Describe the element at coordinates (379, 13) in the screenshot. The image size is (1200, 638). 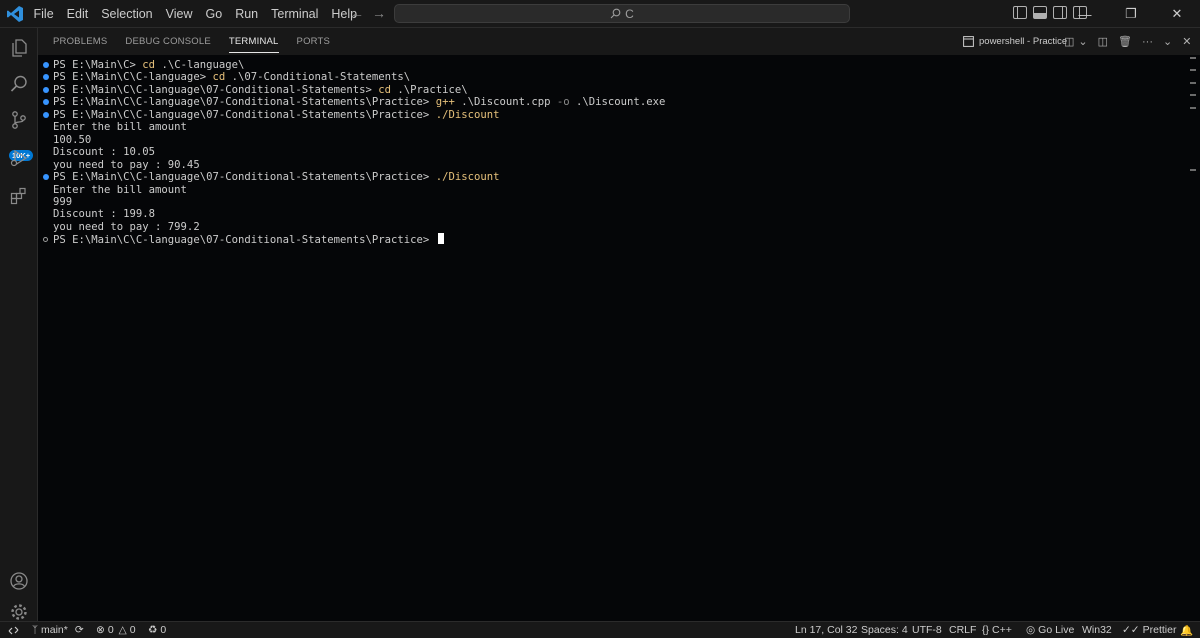
I see `forward-arrow-icon: →` at that location.